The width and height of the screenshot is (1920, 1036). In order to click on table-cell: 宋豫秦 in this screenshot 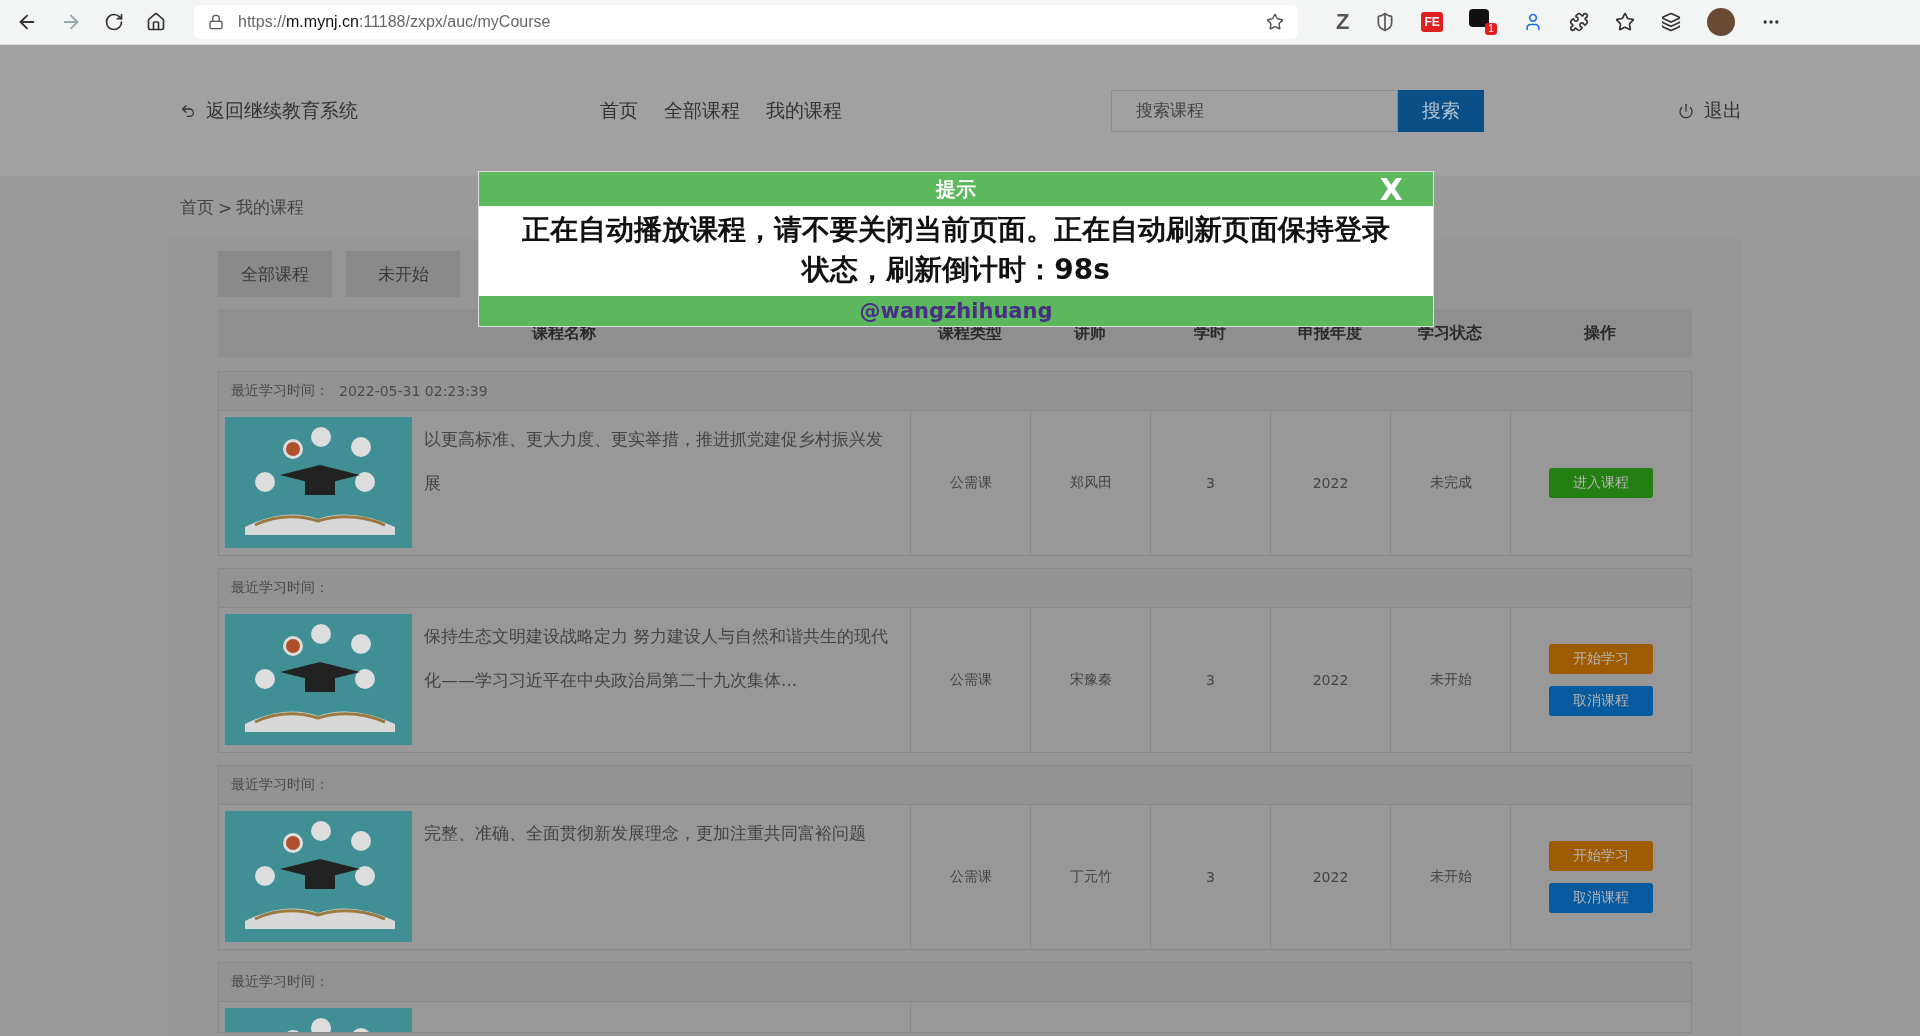, I will do `click(1090, 680)`.